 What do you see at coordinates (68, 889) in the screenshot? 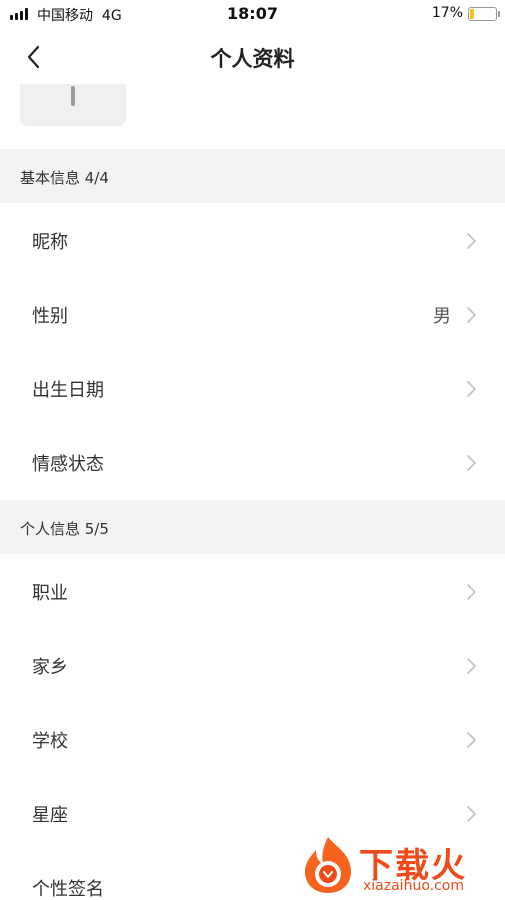
I see `row-label: 个性签名` at bounding box center [68, 889].